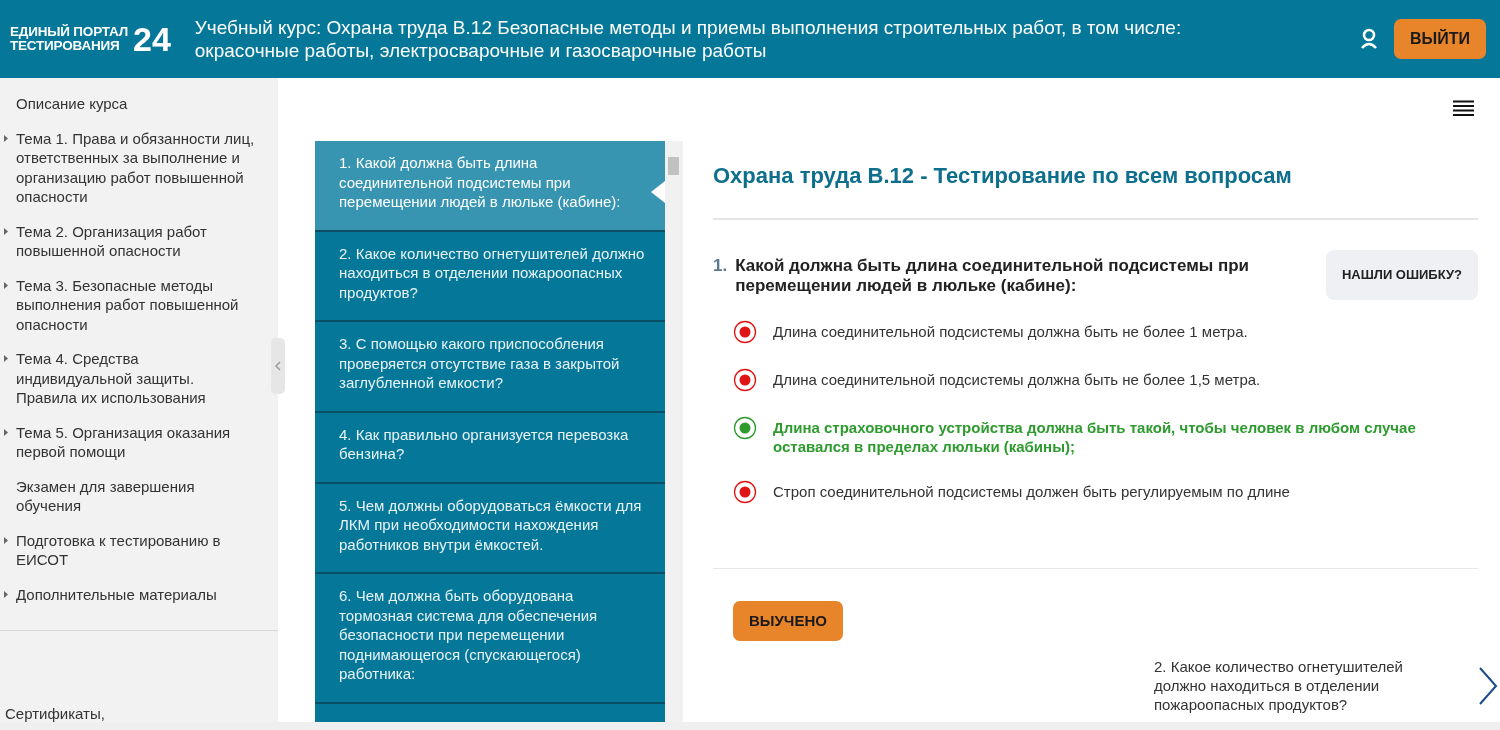  What do you see at coordinates (688, 39) in the screenshot?
I see `course-title: Учебный курс: Охрана труда В.12 Безопасные методы и приемы выполнения строительных работ, в том числе: окрасочные работы, электросварочные и газосварочные работы` at bounding box center [688, 39].